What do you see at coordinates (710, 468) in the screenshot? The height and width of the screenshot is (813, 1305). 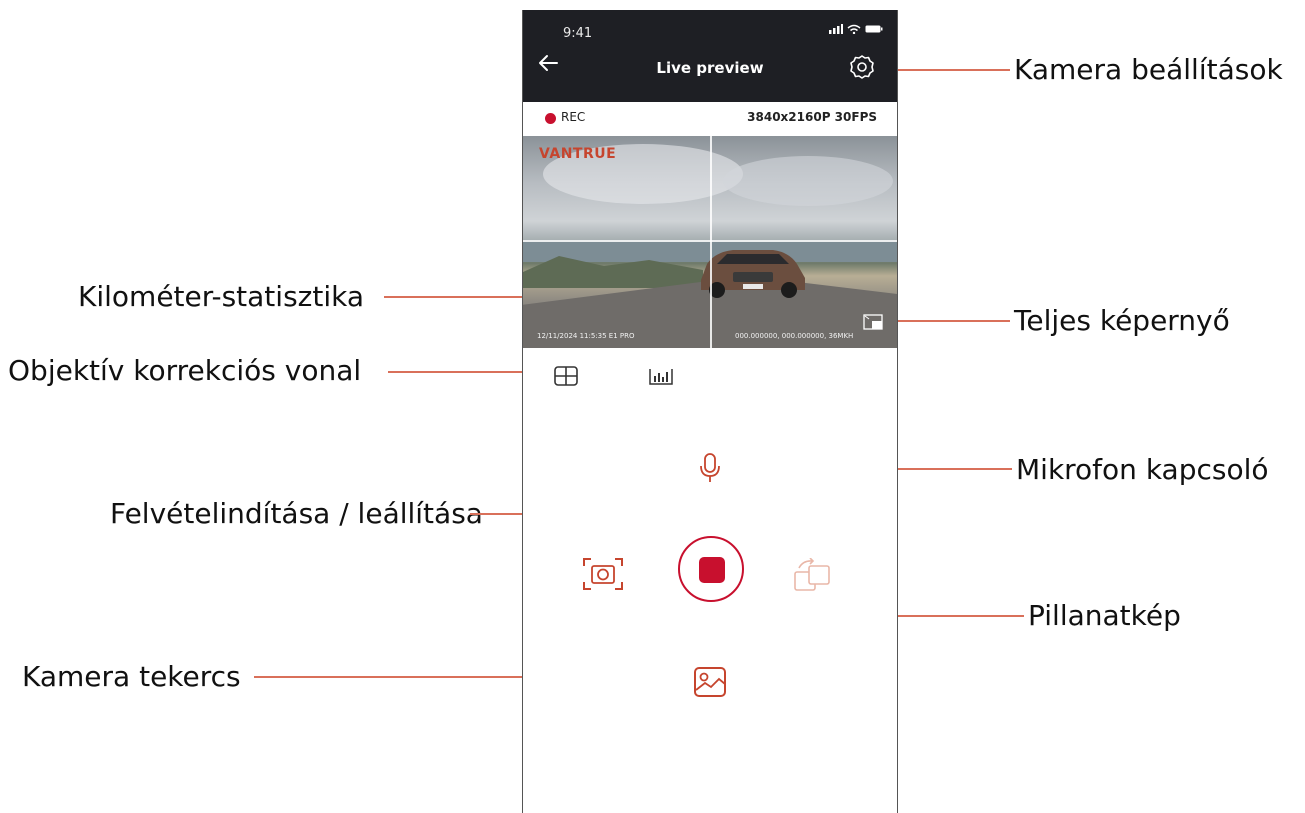 I see `microphone-icon` at bounding box center [710, 468].